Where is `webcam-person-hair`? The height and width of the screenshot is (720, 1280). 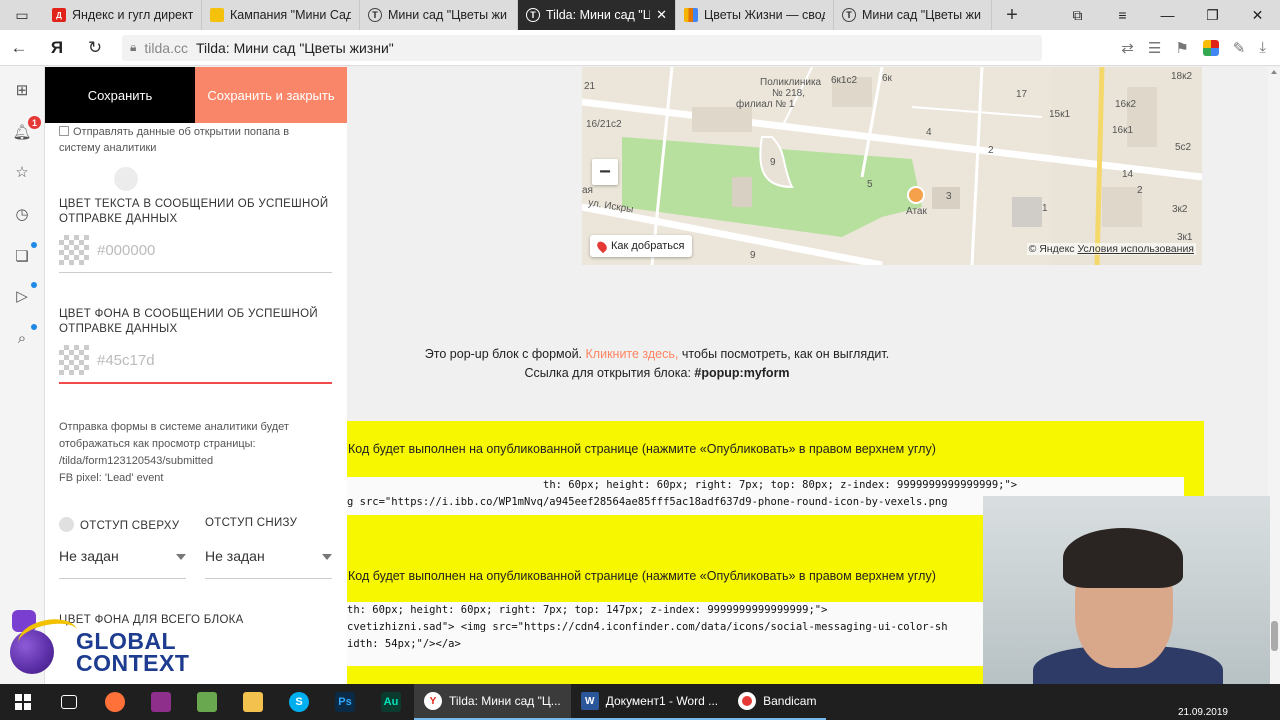 webcam-person-hair is located at coordinates (1123, 558).